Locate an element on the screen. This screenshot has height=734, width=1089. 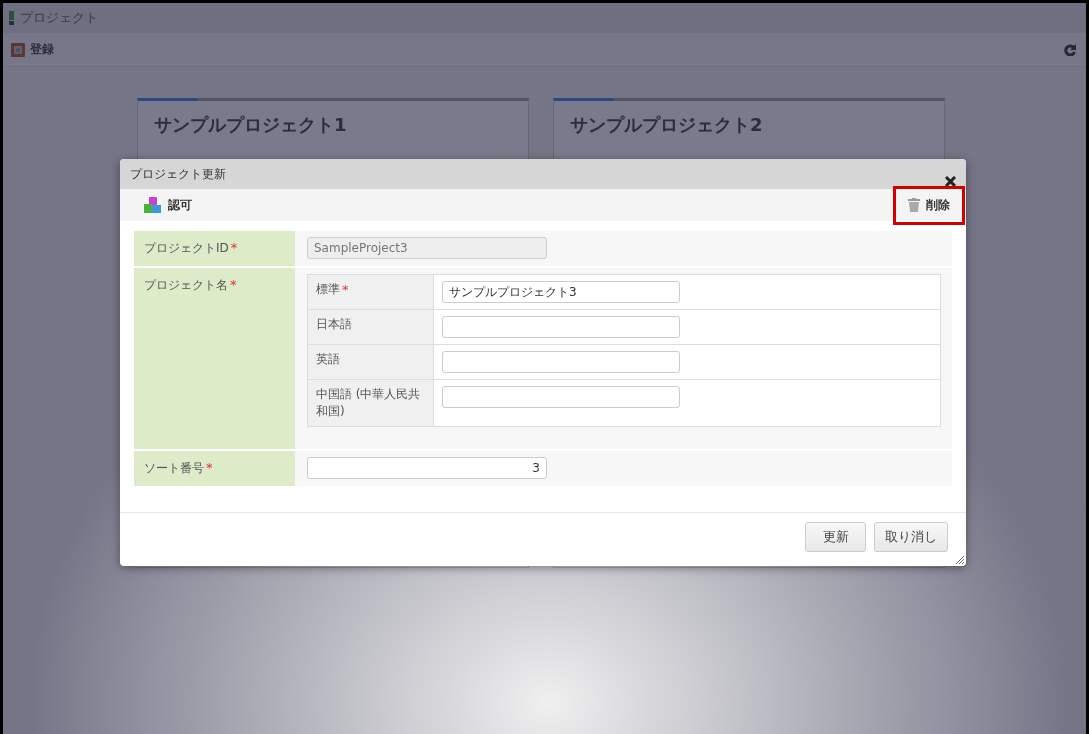
trash-icon is located at coordinates (914, 205).